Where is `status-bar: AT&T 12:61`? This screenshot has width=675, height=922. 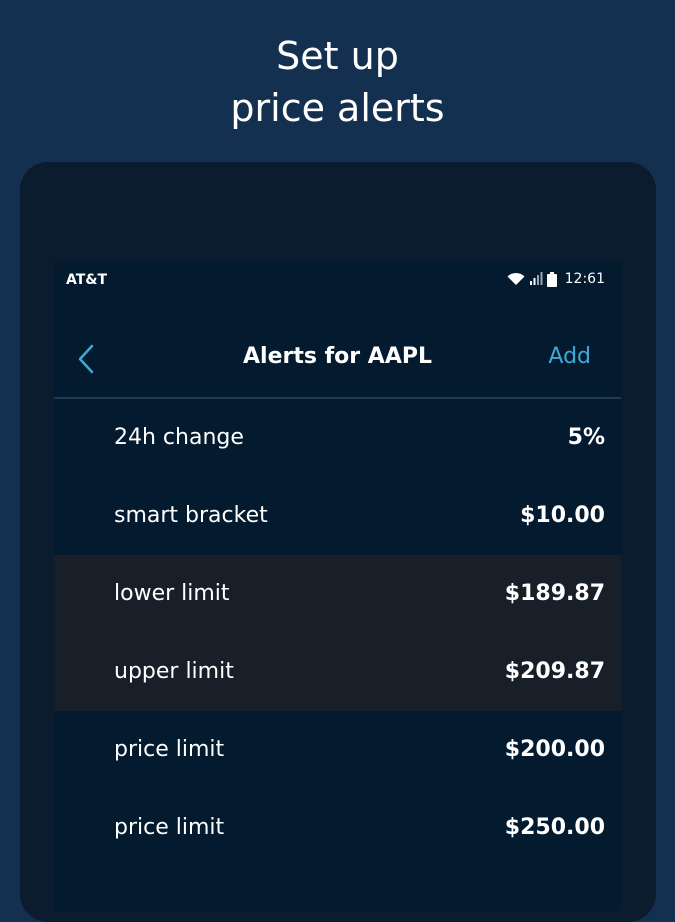
status-bar: AT&T 12:61 is located at coordinates (337, 281).